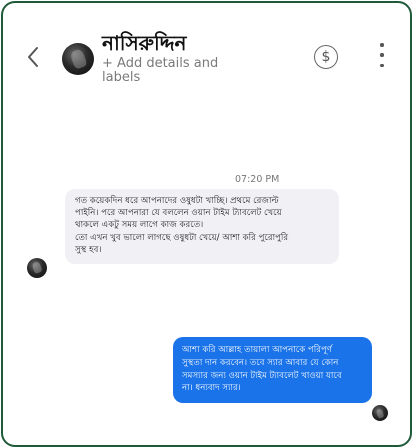 The height and width of the screenshot is (448, 413). What do you see at coordinates (380, 413) in the screenshot?
I see `read-receipt-avatar` at bounding box center [380, 413].